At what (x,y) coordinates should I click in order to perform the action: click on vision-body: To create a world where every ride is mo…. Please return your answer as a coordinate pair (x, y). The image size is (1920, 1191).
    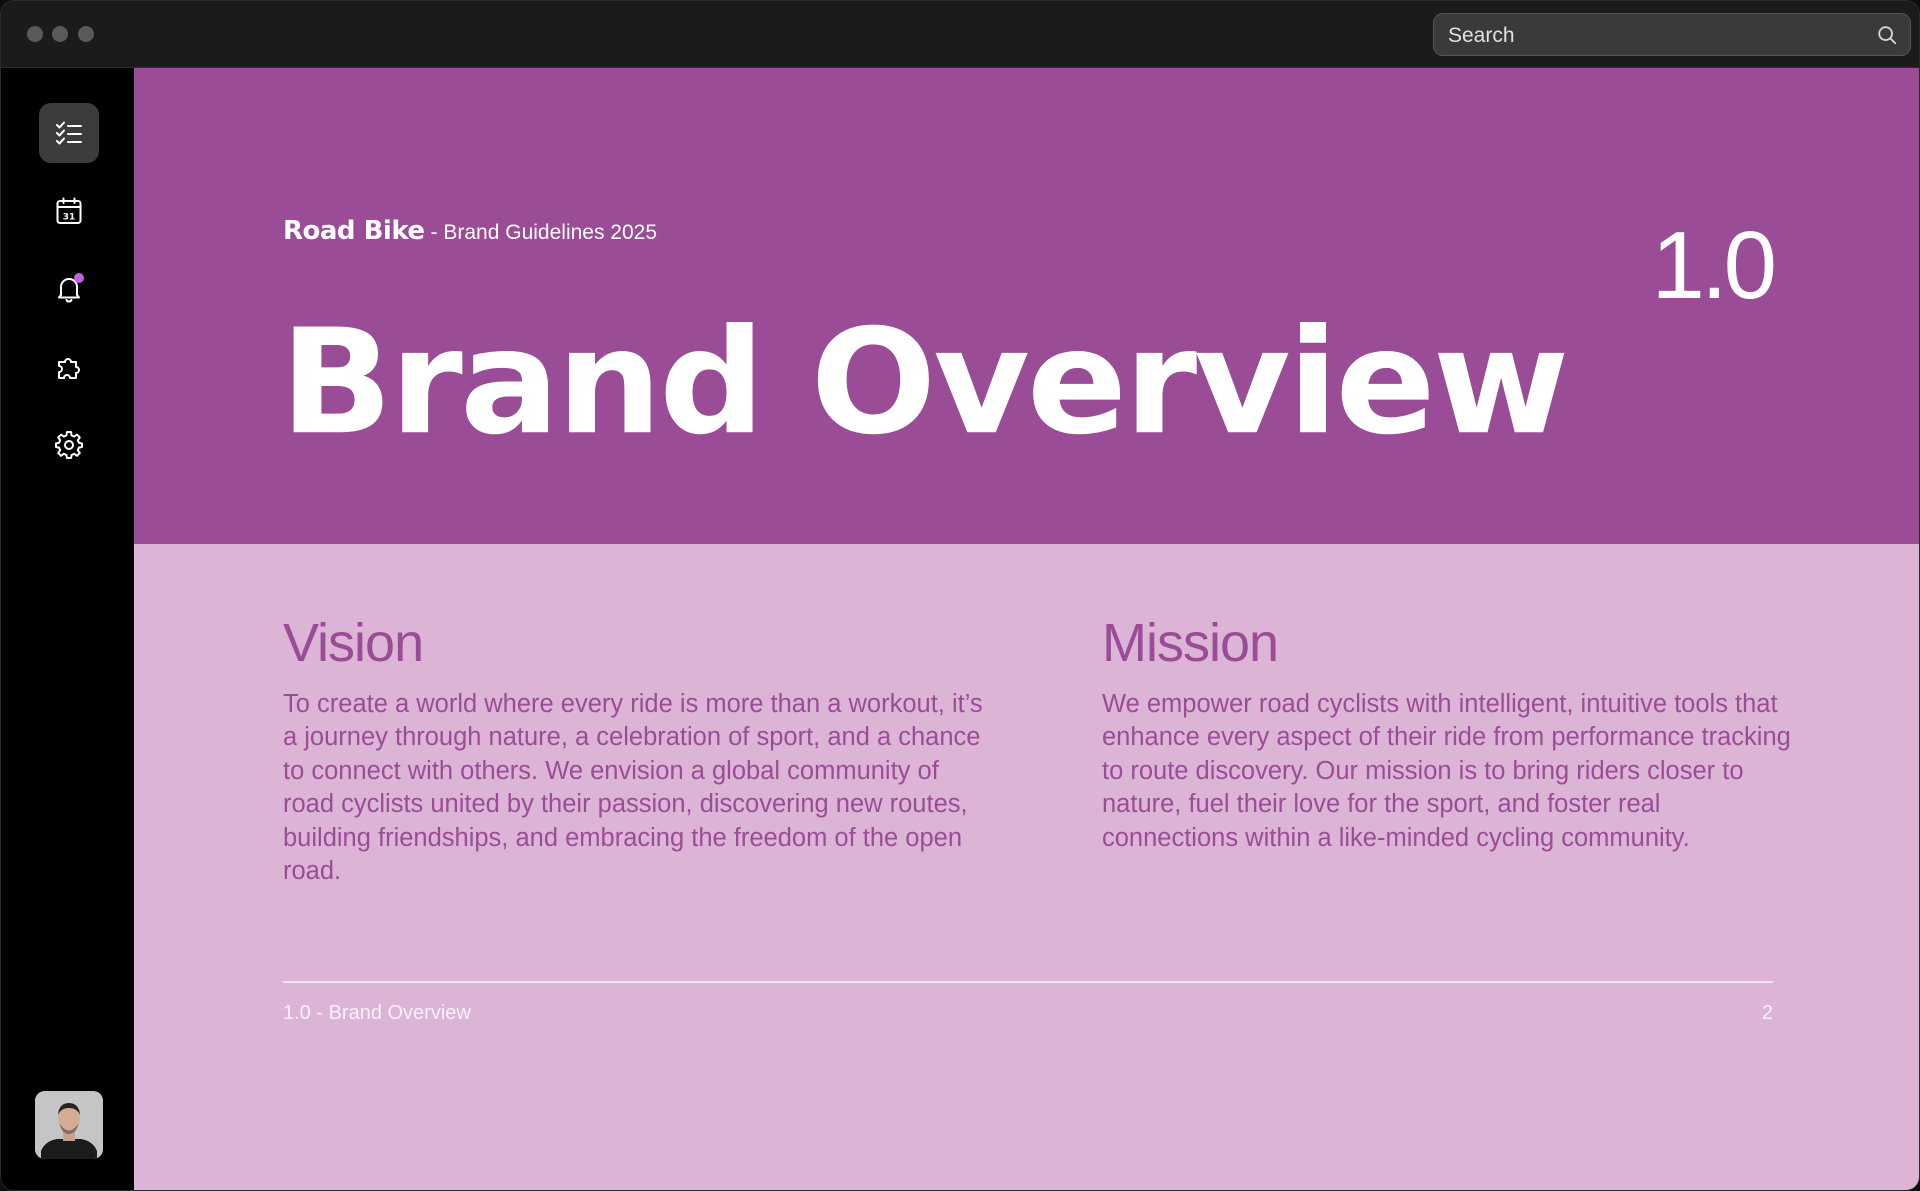
    Looking at the image, I should click on (633, 787).